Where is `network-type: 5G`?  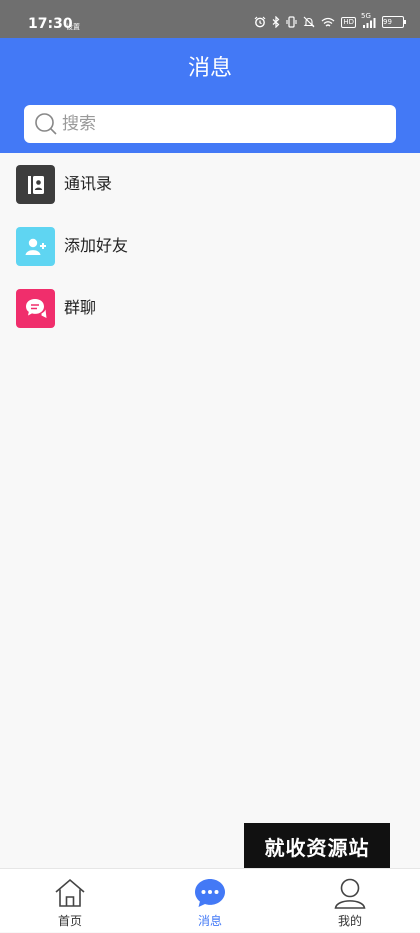
network-type: 5G is located at coordinates (366, 15).